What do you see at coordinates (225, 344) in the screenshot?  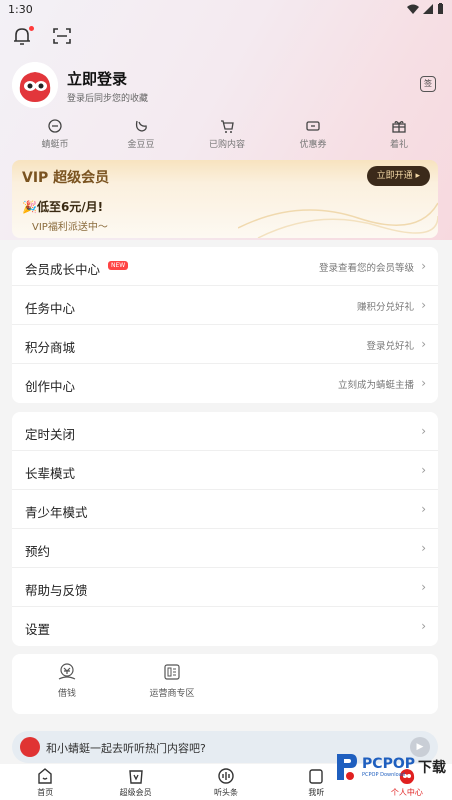 I see `menu-item-points-mall: 积分商城 登录兑好礼 ›` at bounding box center [225, 344].